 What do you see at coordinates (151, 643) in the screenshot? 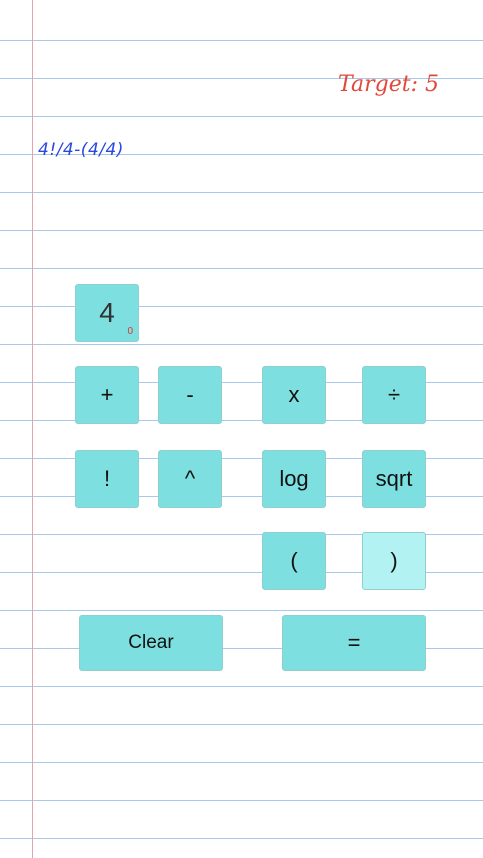
I see `clear-button: Clear` at bounding box center [151, 643].